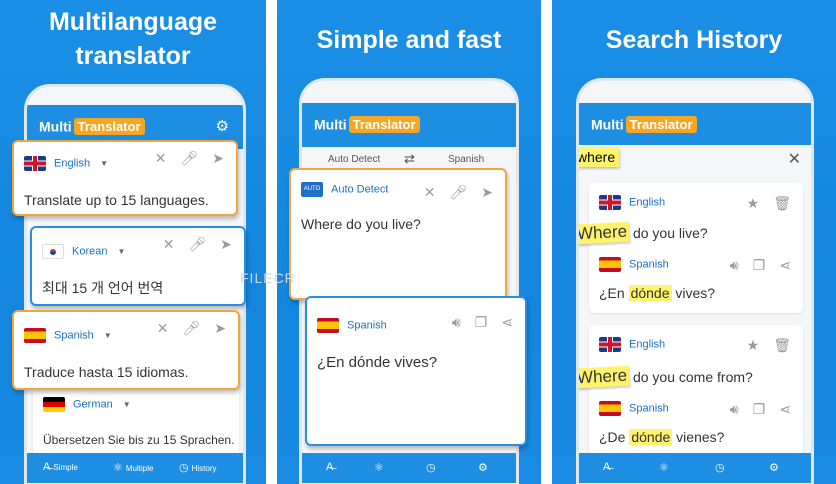 The height and width of the screenshot is (484, 836). I want to click on panel-title: Simple and fast, so click(409, 40).